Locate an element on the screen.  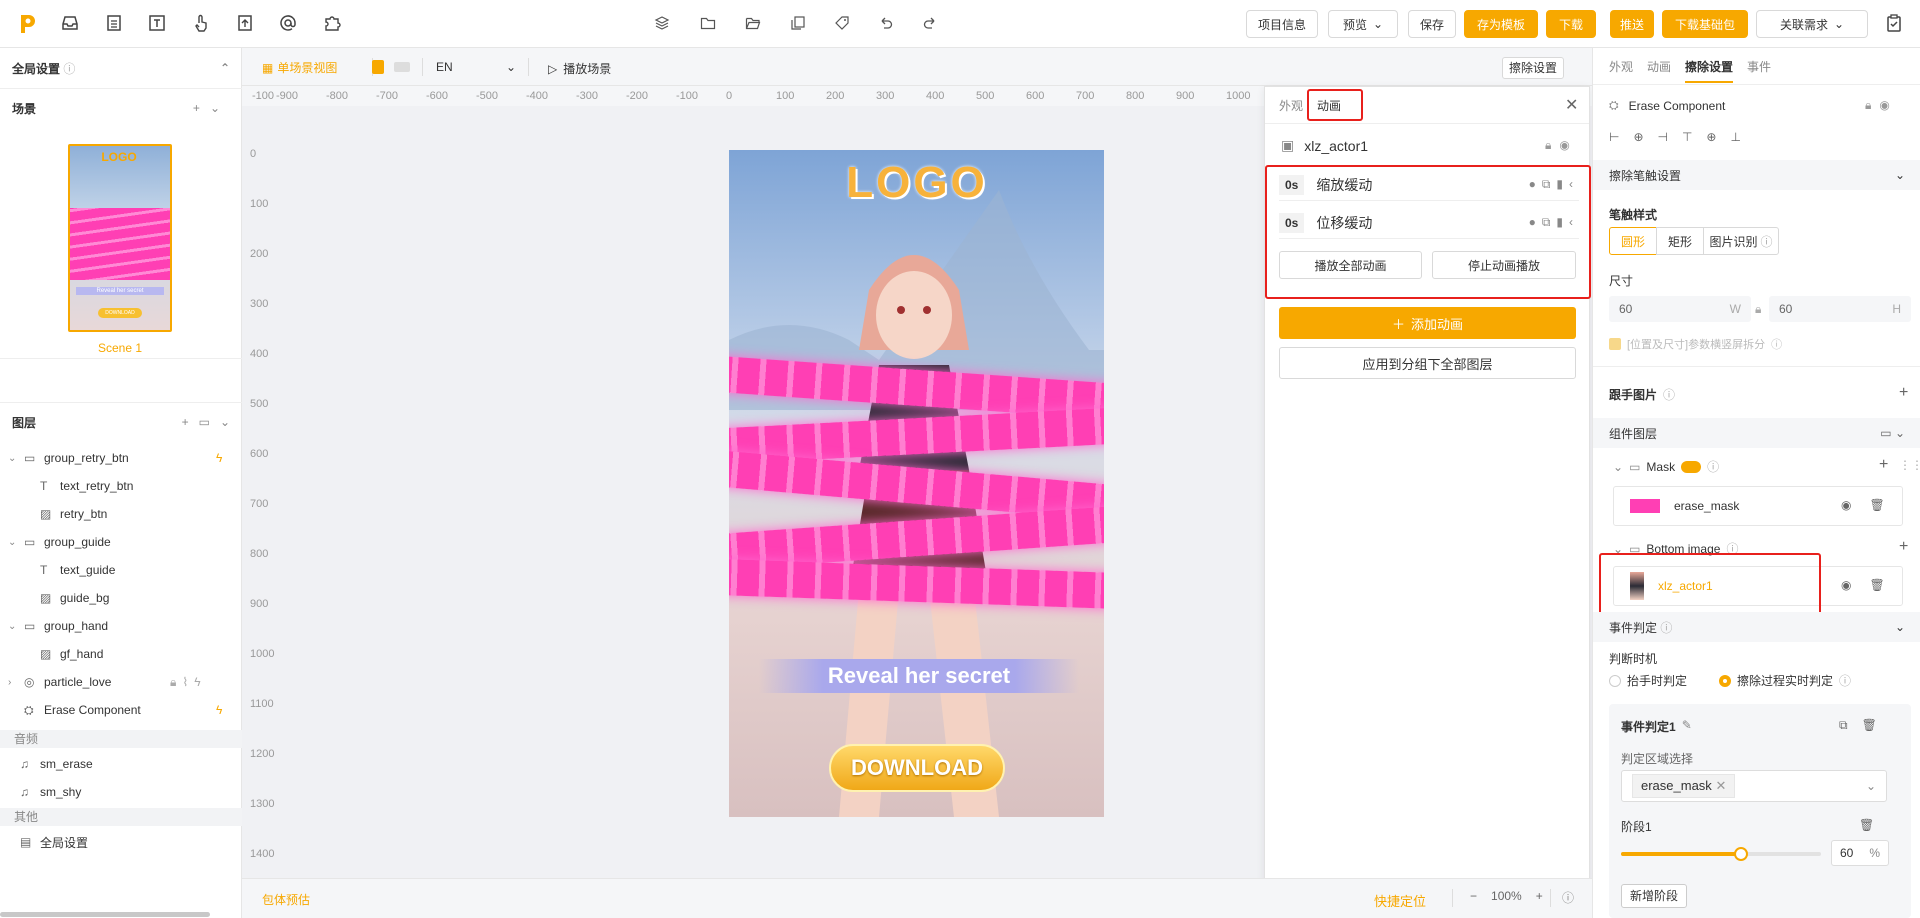
add-stage-button: 新增阶段 is located at coordinates (1654, 896).